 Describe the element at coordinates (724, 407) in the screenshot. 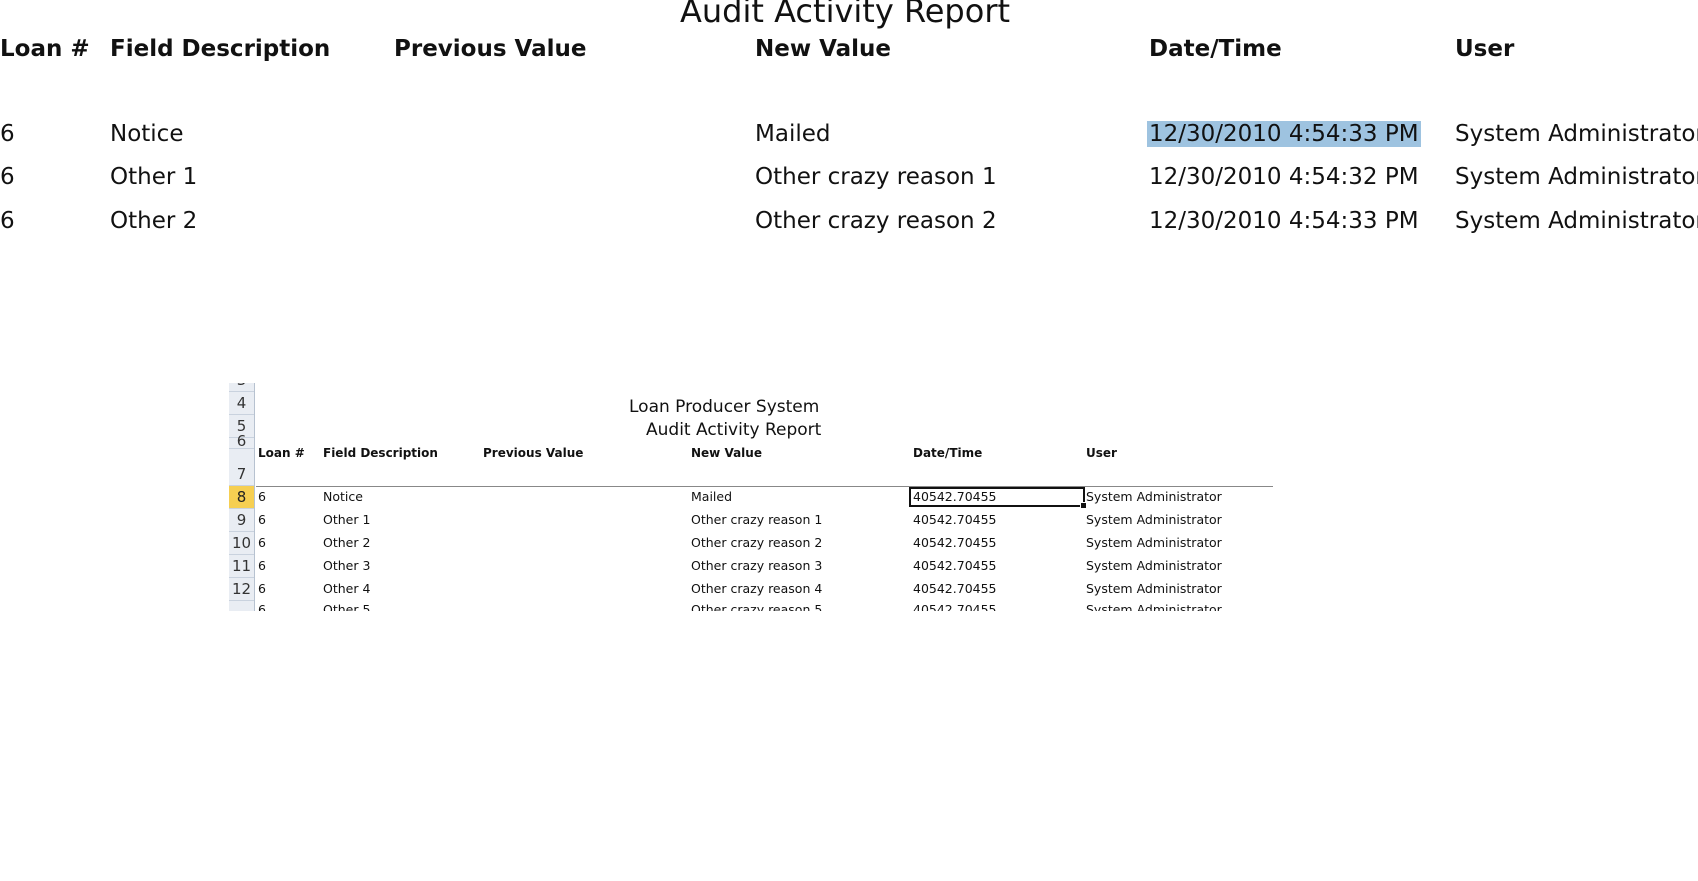

I see `sheet-title-system: Loan Producer System` at that location.